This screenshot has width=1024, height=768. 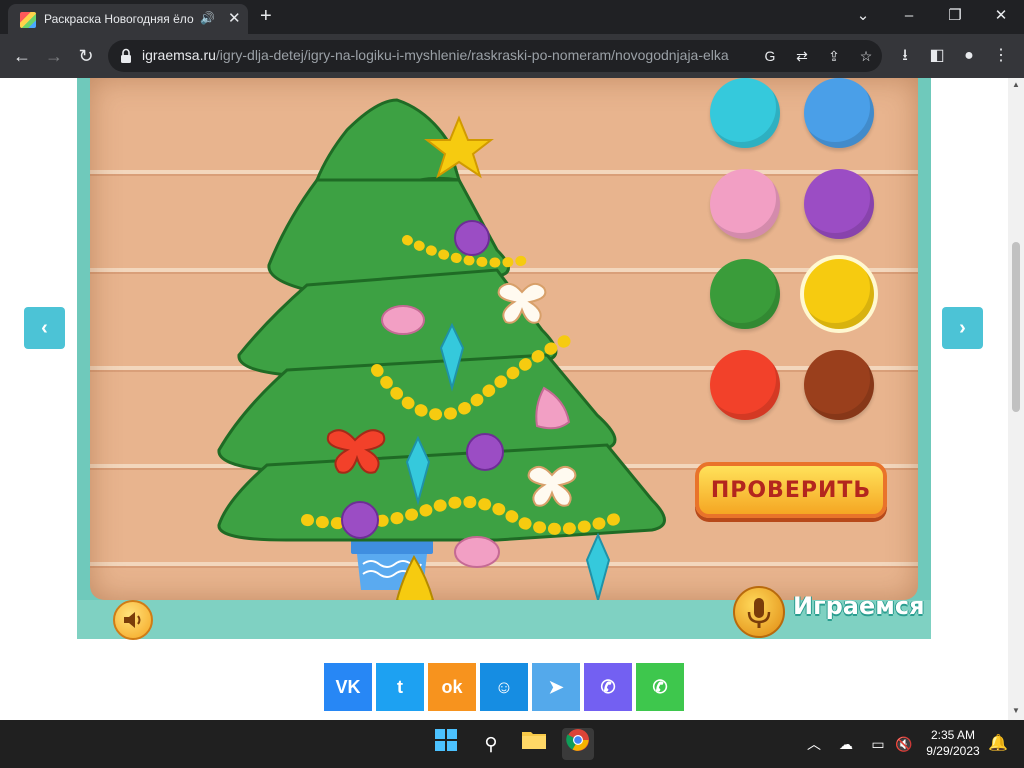 I want to click on forward-arrow-icon: →, so click(x=54, y=56).